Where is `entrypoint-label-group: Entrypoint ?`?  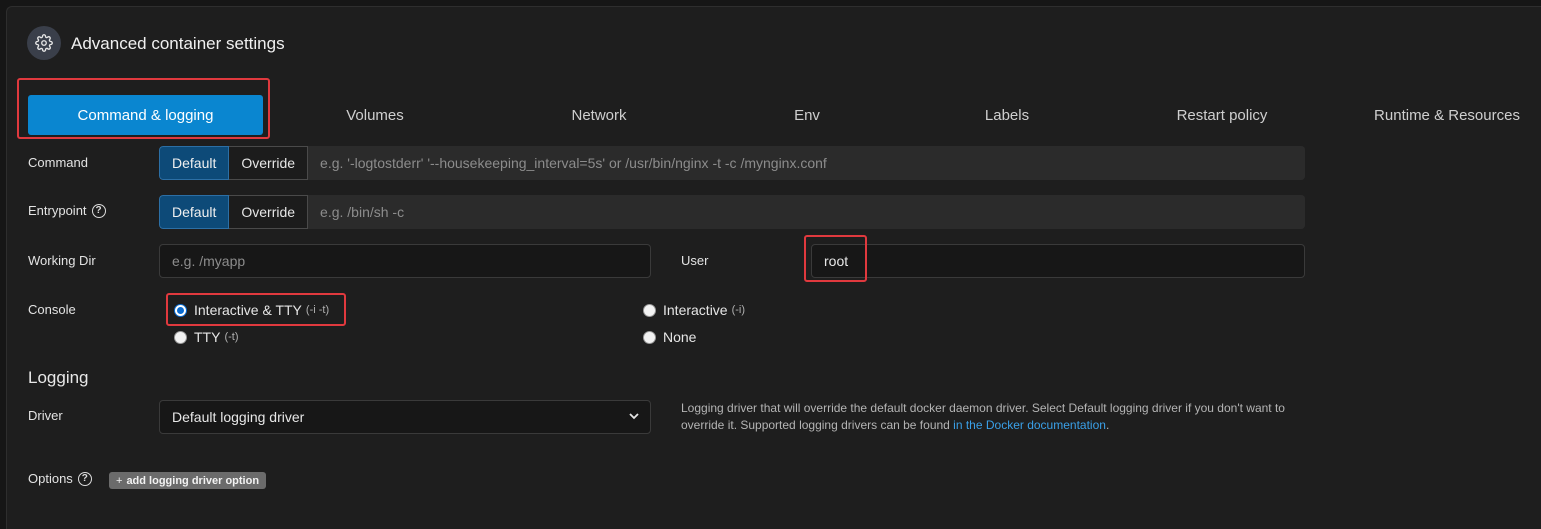 entrypoint-label-group: Entrypoint ? is located at coordinates (67, 210).